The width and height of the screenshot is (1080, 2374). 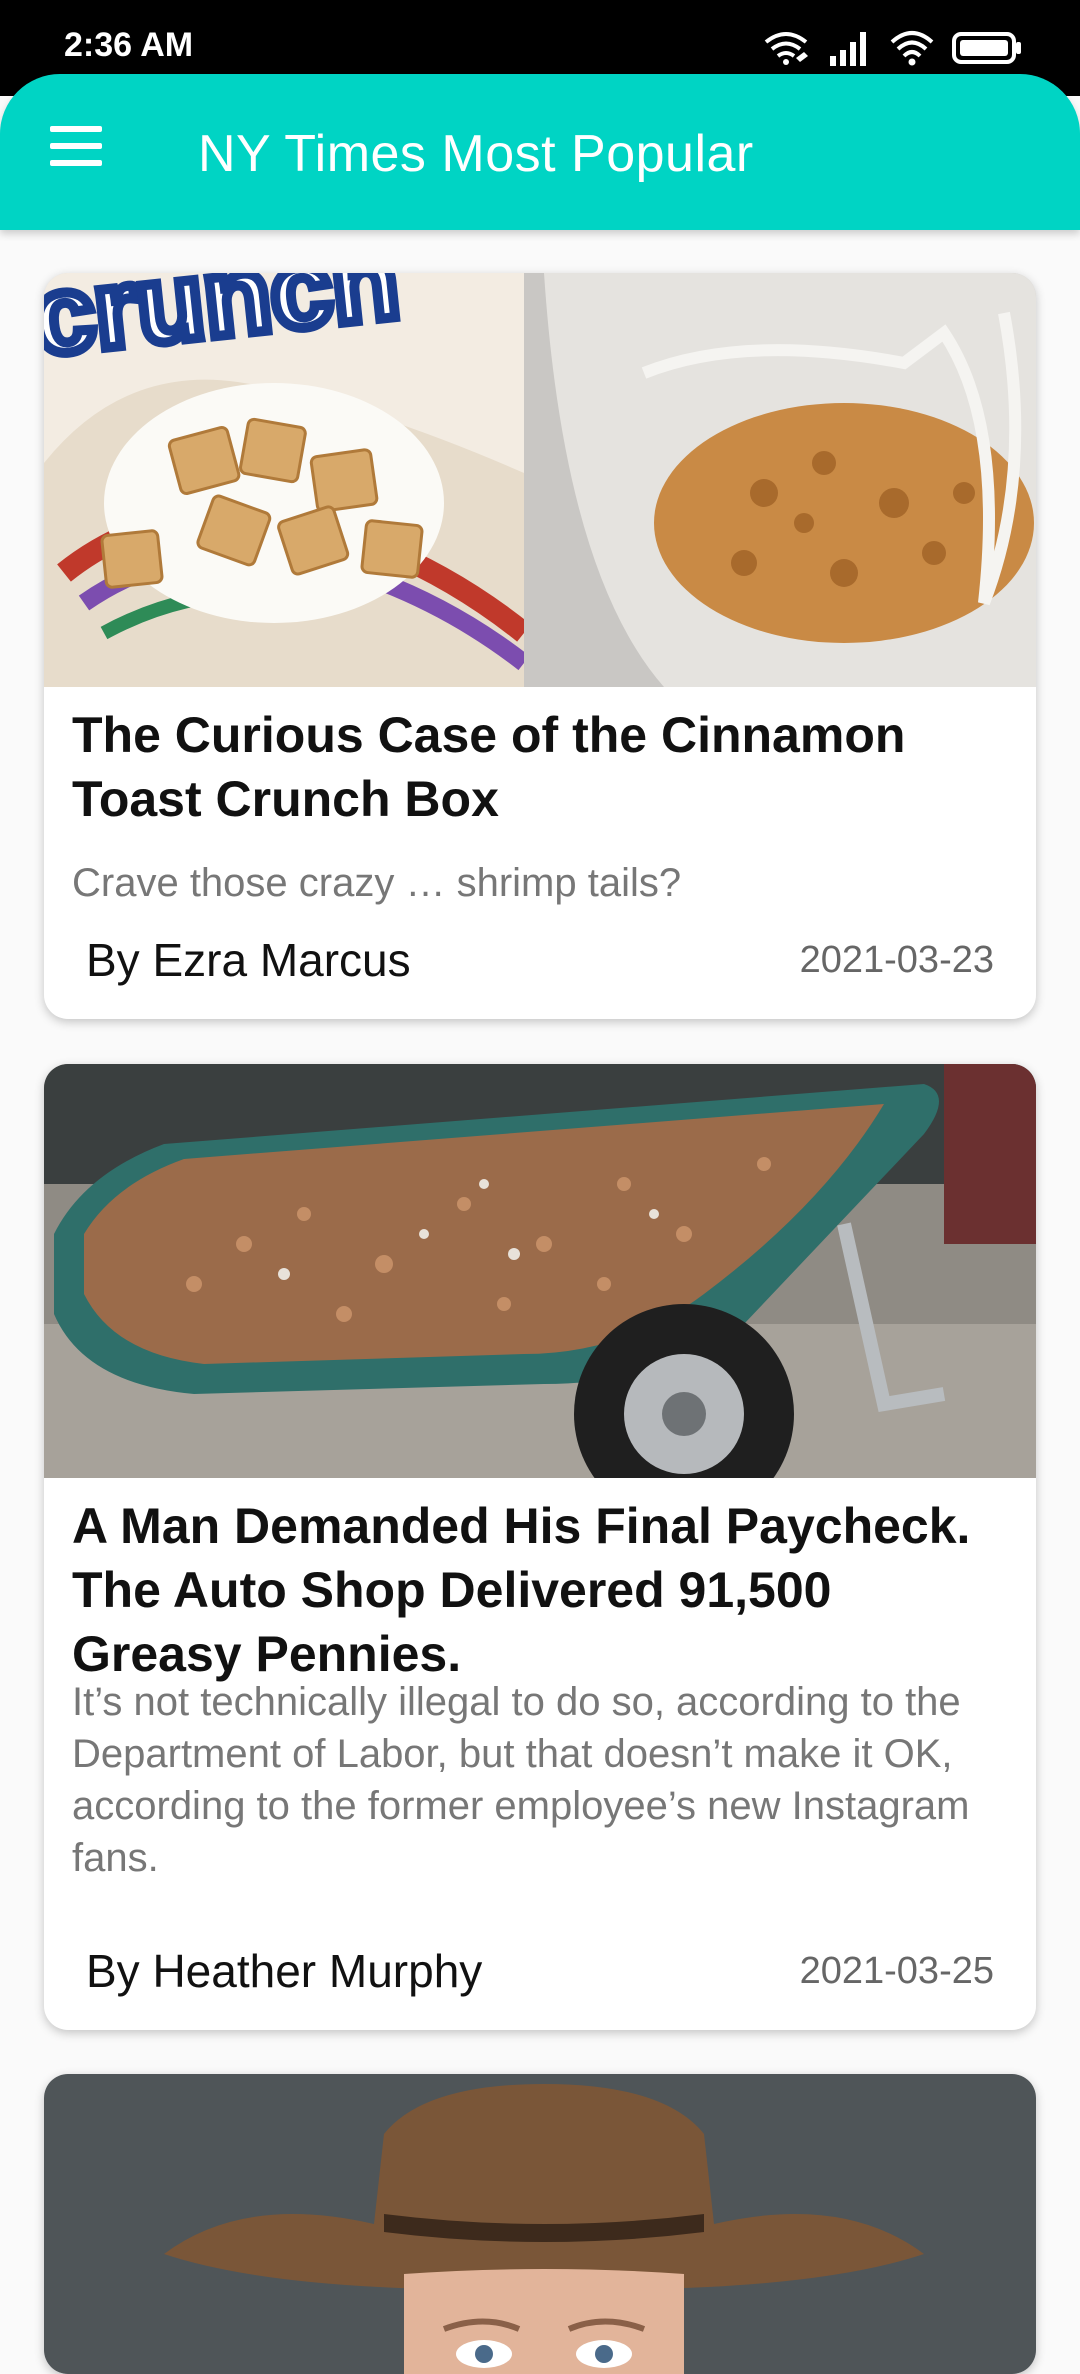 I want to click on article-card, so click(x=540, y=2224).